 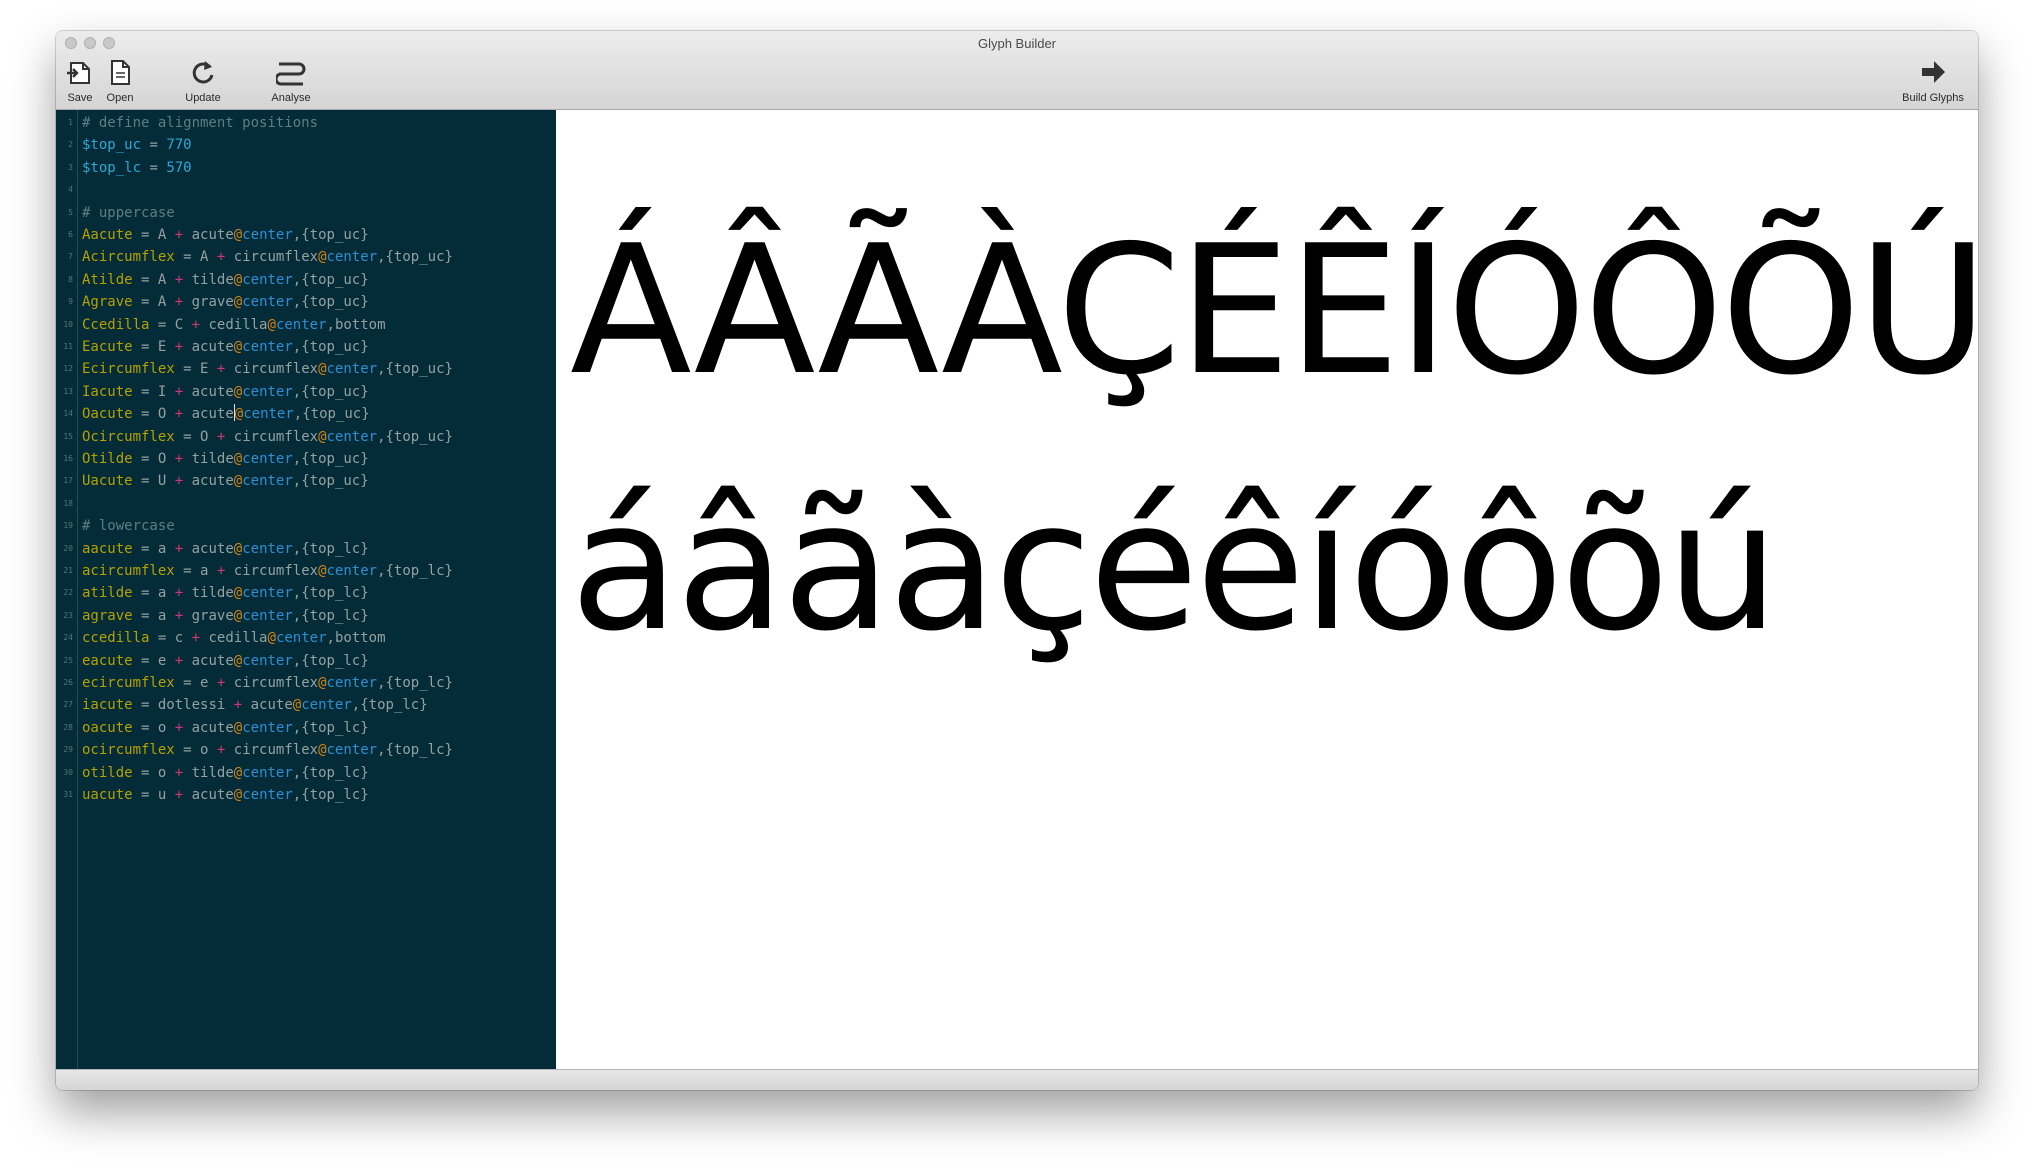 I want to click on code-line: 22 atilde = a + tilde@center,{top_lc}, so click(x=306, y=593).